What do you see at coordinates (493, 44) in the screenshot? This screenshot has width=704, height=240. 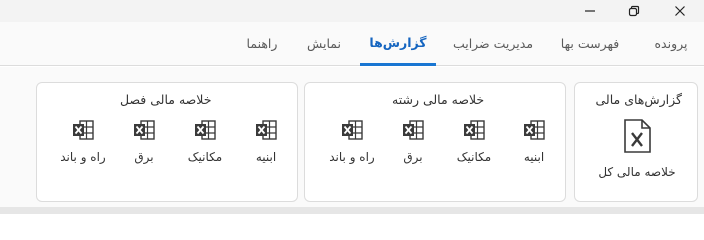 I see `tab-coefficients: مدیریت ضرایب` at bounding box center [493, 44].